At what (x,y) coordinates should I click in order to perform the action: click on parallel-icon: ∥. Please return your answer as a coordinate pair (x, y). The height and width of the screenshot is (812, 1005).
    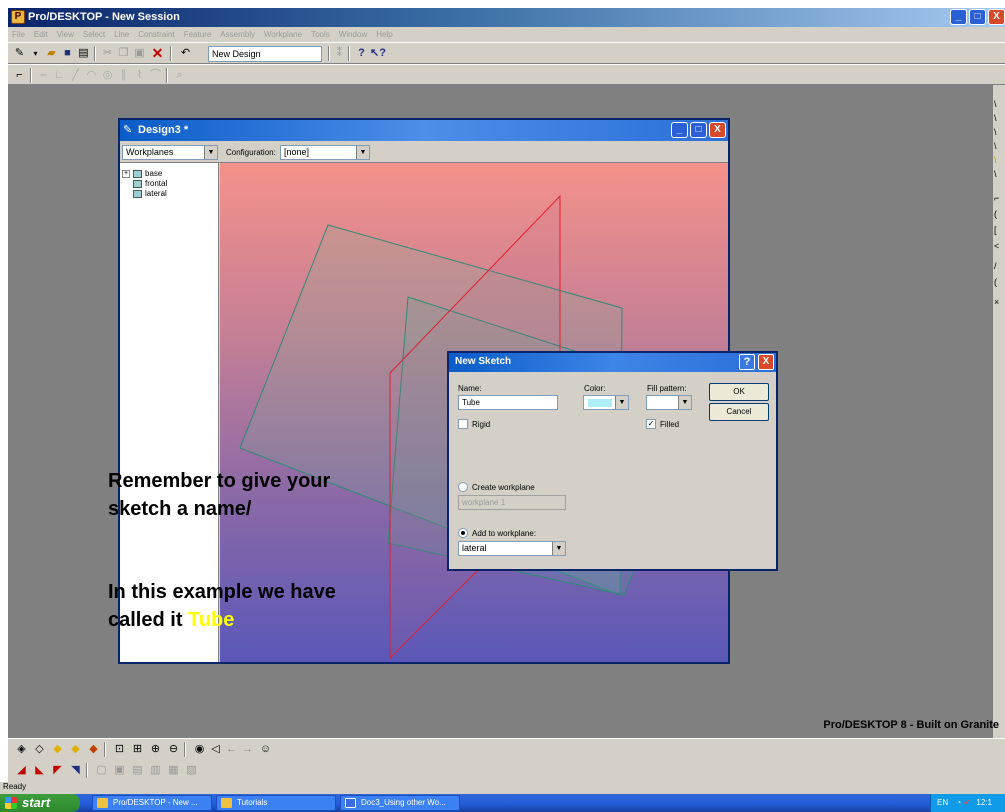
    Looking at the image, I should click on (123, 75).